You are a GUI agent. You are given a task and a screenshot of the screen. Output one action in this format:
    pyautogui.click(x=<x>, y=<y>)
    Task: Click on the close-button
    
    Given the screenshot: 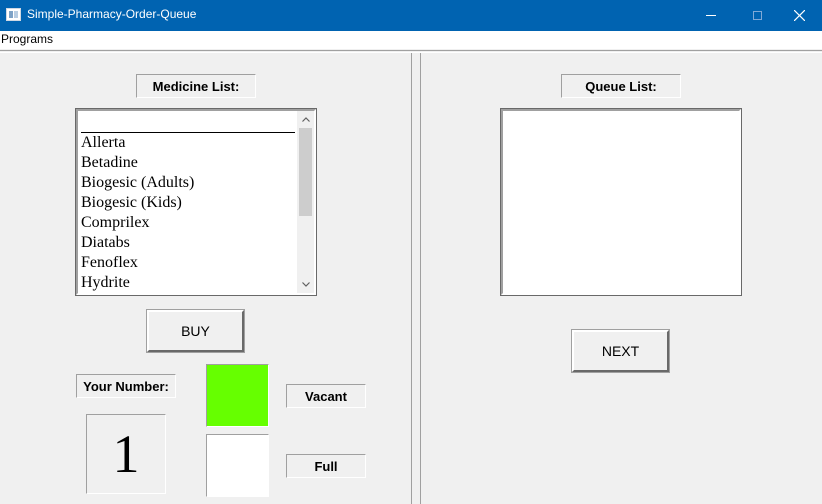 What is the action you would take?
    pyautogui.click(x=799, y=15)
    